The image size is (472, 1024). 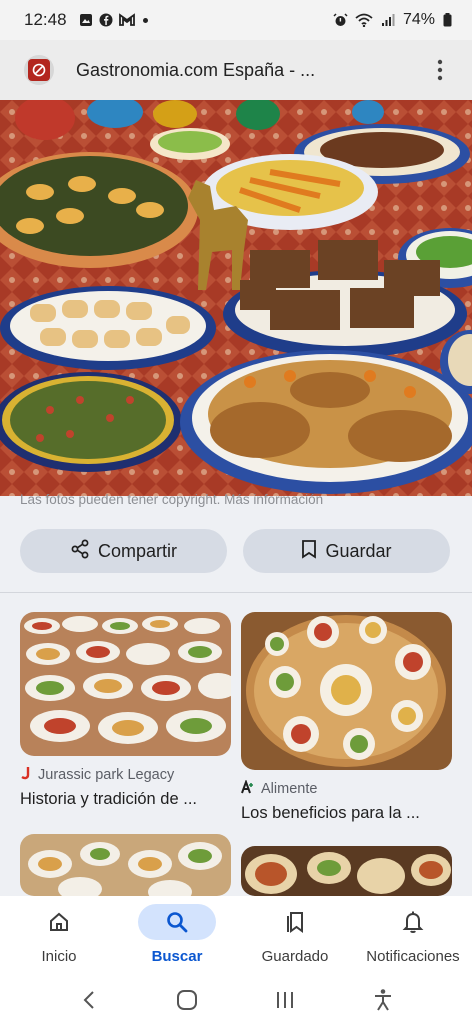 I want to click on nav-item-notificaciones: Notificaciones, so click(x=413, y=936).